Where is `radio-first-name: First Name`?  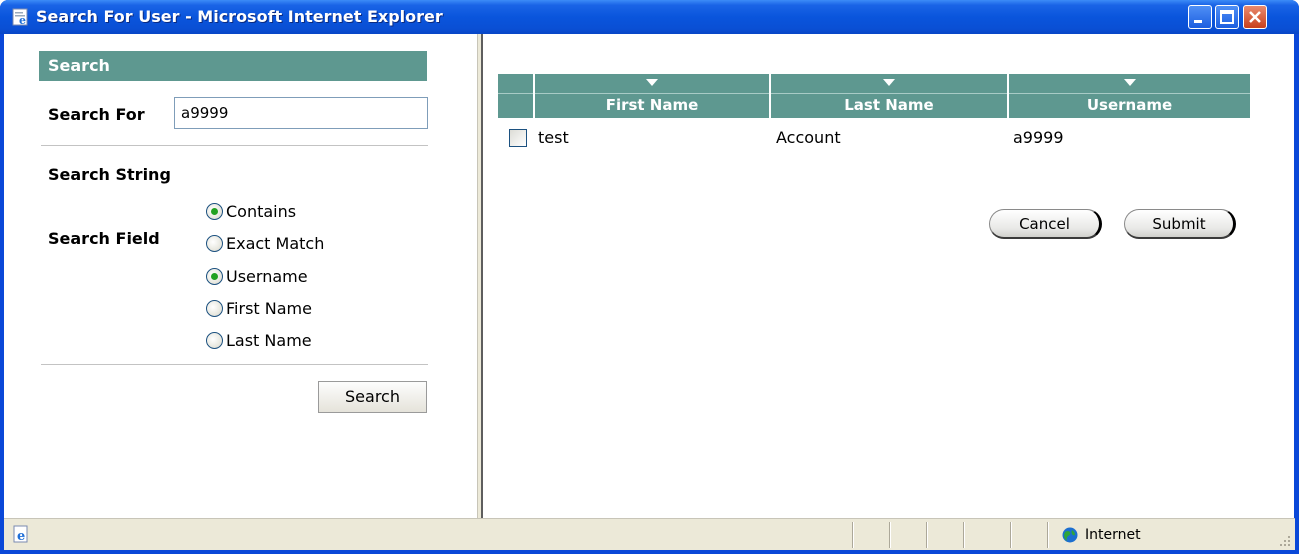
radio-first-name: First Name is located at coordinates (259, 308).